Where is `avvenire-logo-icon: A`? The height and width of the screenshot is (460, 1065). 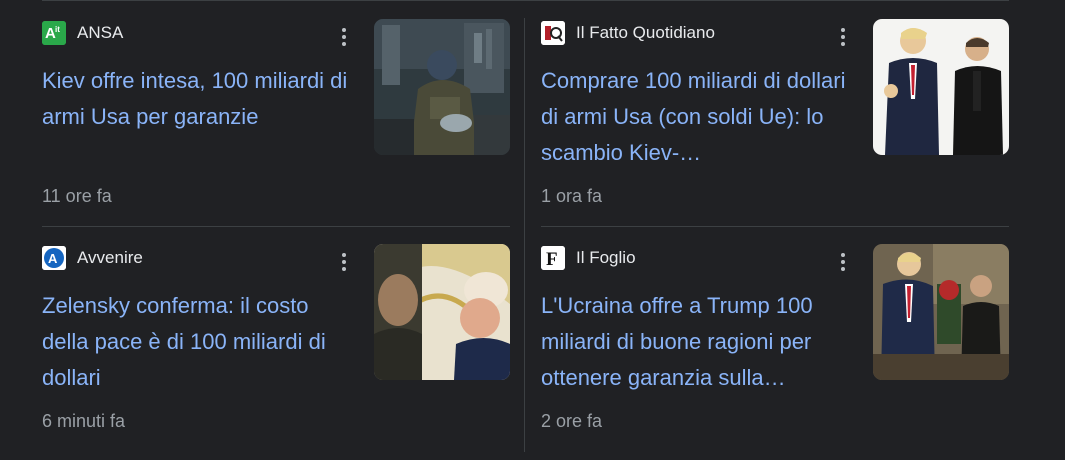 avvenire-logo-icon: A is located at coordinates (54, 258).